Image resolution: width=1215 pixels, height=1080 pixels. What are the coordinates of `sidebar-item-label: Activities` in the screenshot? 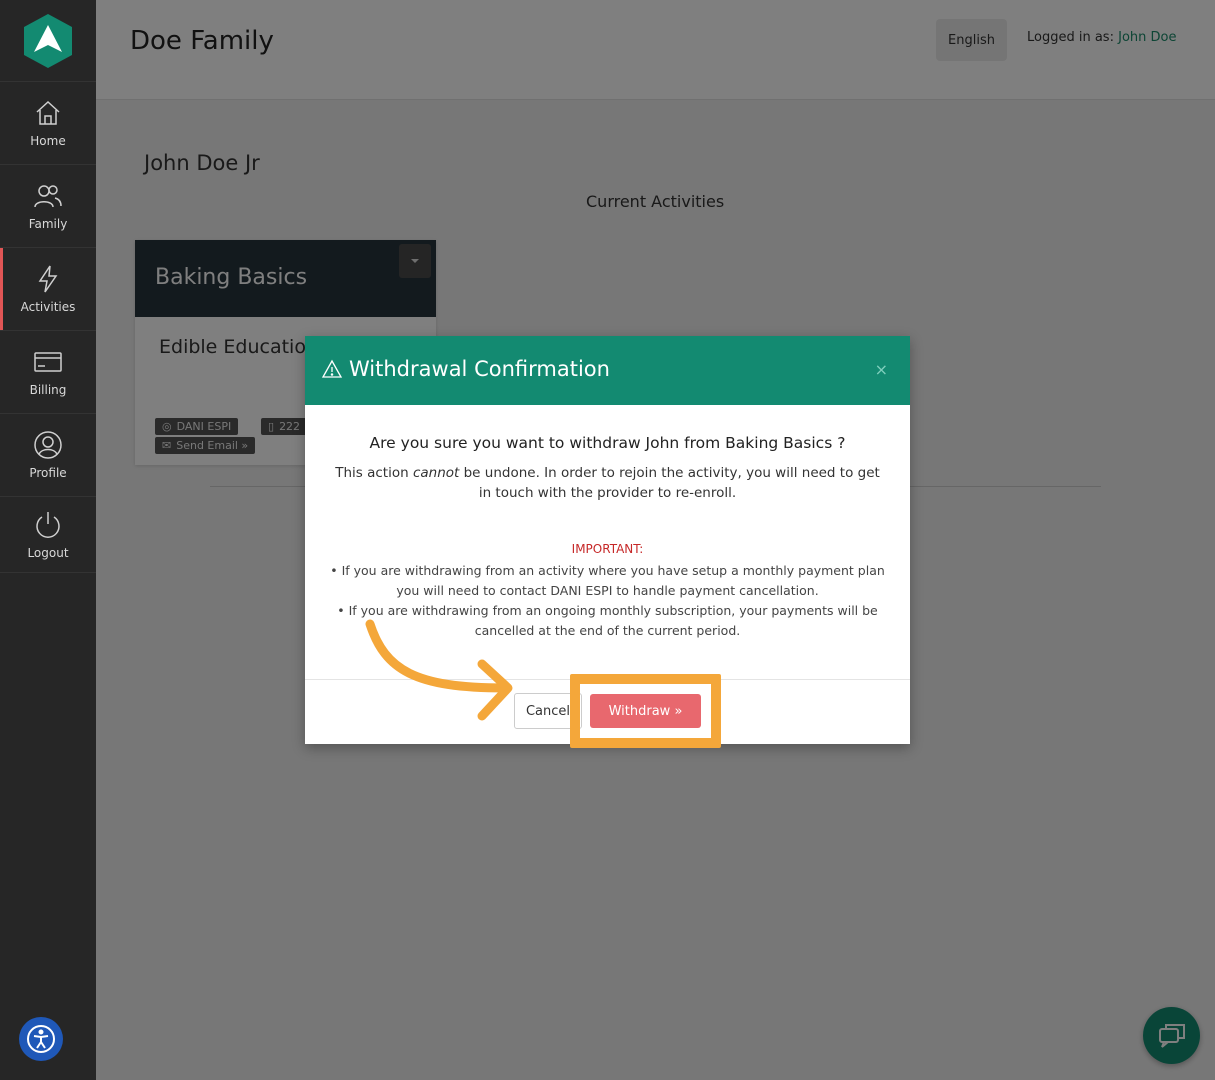 It's located at (48, 307).